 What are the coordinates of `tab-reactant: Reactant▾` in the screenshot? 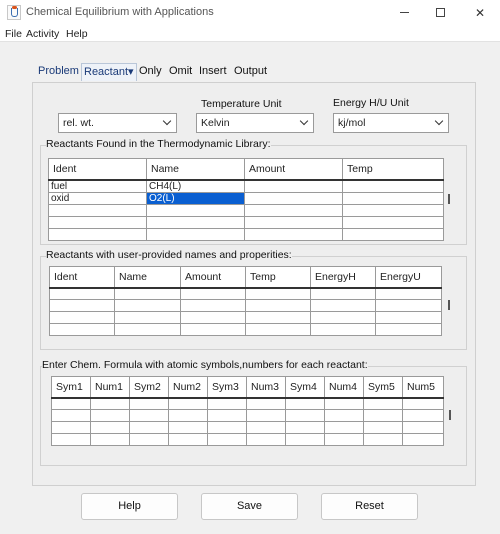 It's located at (109, 72).